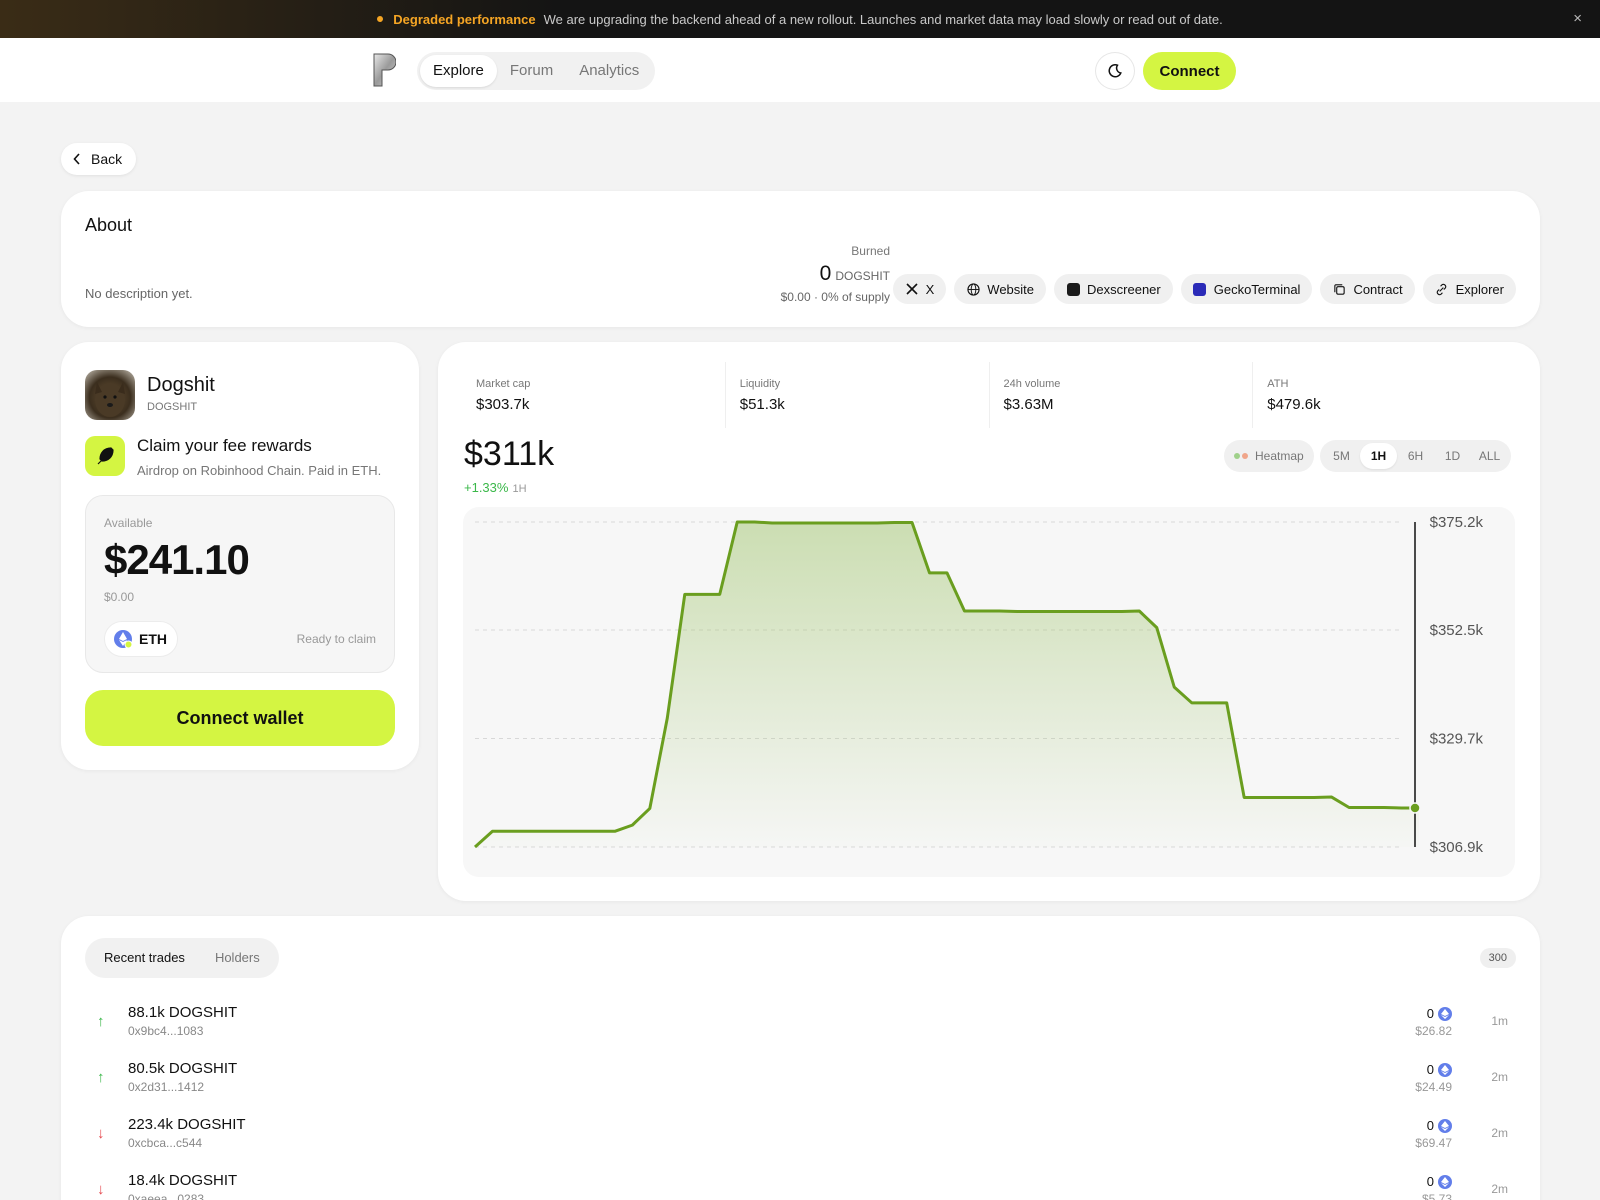  What do you see at coordinates (384, 70) in the screenshot?
I see `app-logo-icon` at bounding box center [384, 70].